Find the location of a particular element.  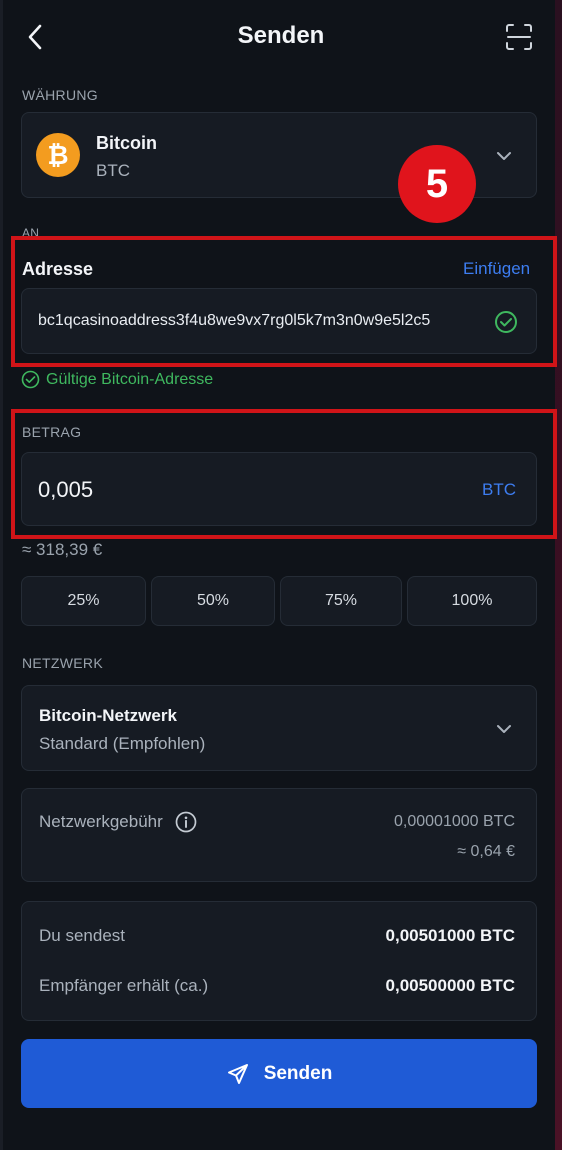

you-send-value: 0,00501000 BTC is located at coordinates (450, 935).